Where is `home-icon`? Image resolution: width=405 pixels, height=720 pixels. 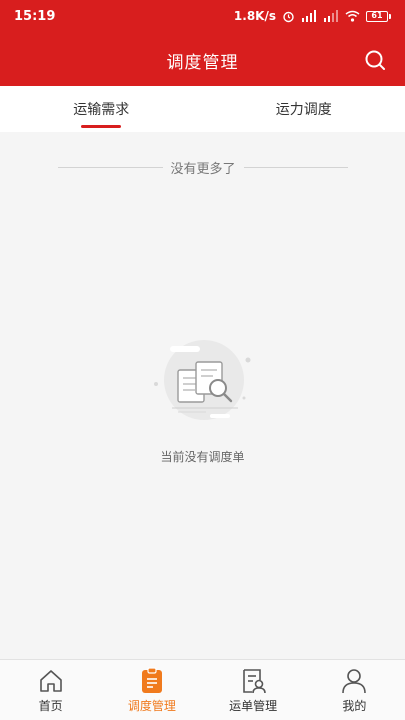 home-icon is located at coordinates (51, 681).